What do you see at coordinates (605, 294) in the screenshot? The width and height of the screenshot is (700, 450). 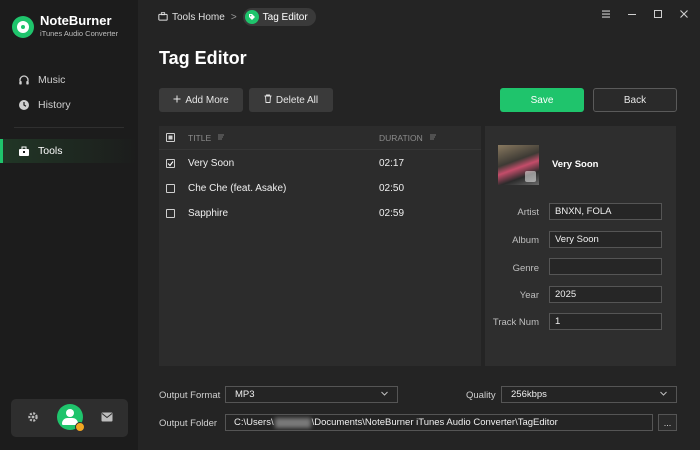 I see `year-field: 2025` at bounding box center [605, 294].